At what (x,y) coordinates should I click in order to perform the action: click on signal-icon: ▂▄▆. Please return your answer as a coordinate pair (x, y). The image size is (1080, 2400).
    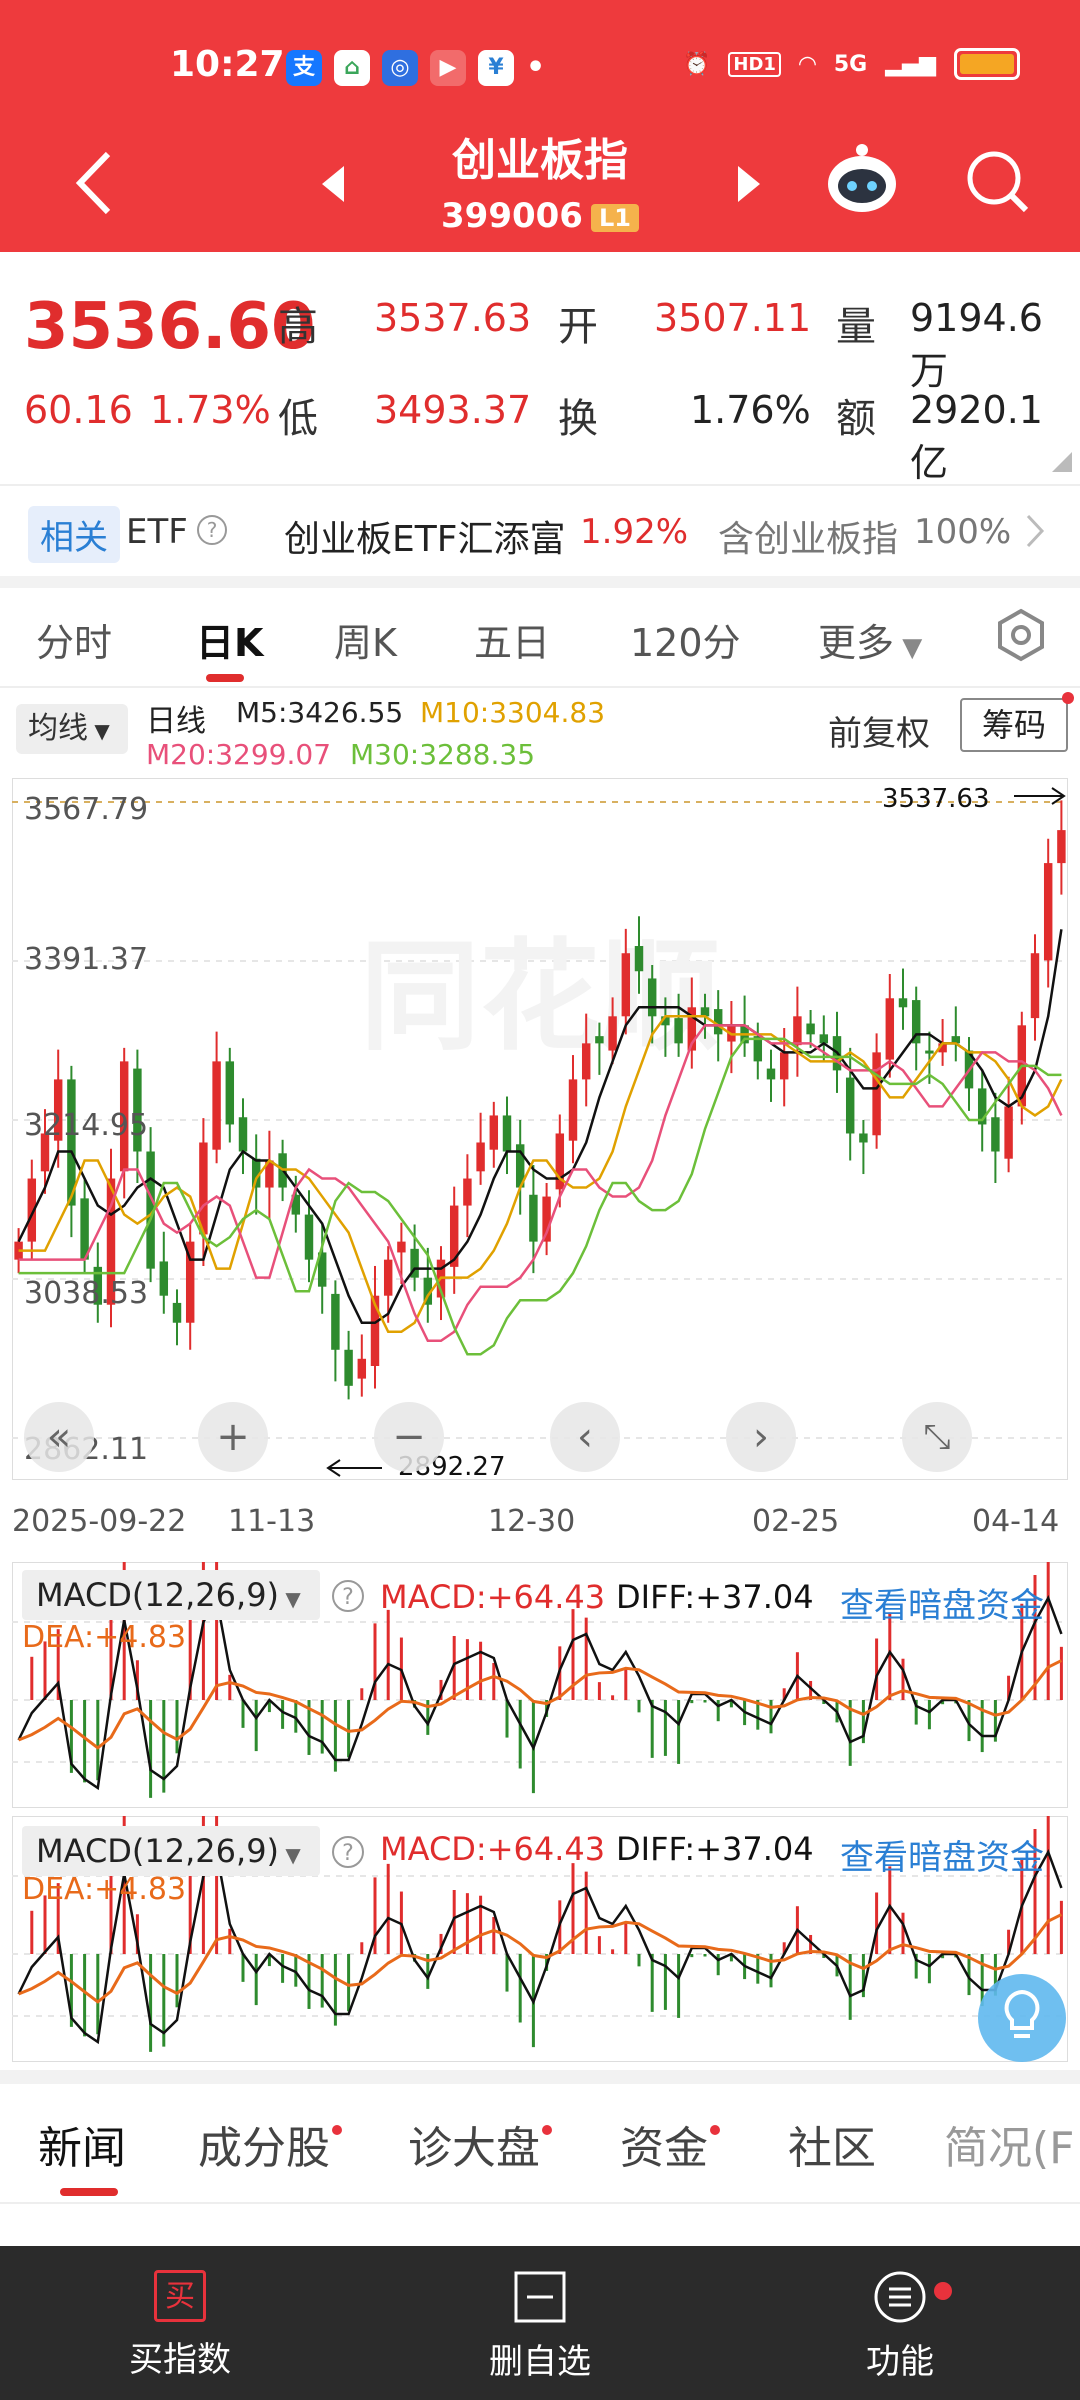
    Looking at the image, I should click on (910, 64).